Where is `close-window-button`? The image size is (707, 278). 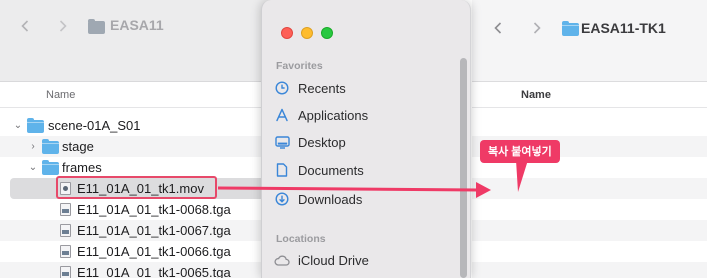 close-window-button is located at coordinates (287, 33).